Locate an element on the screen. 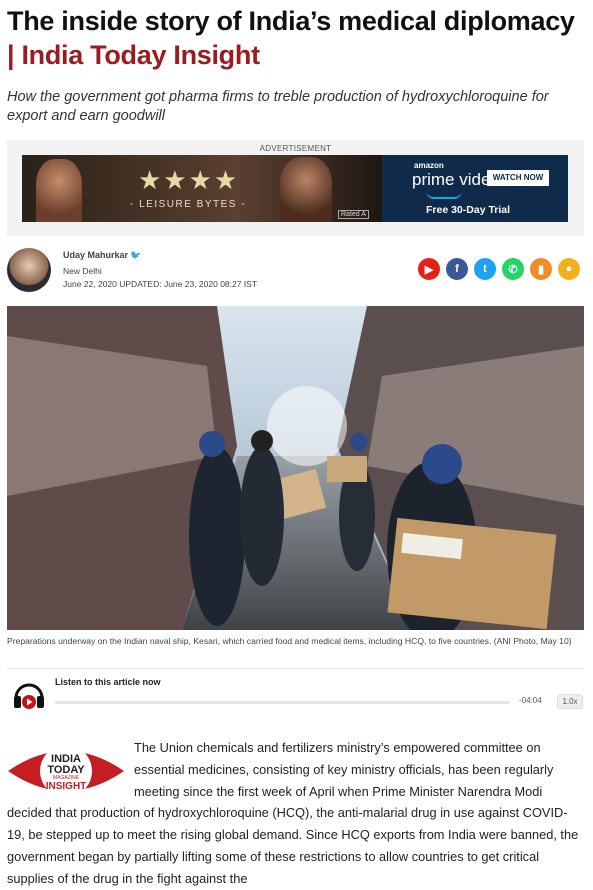 Image resolution: width=593 pixels, height=890 pixels. twitter-bird-icon: 🐦 is located at coordinates (135, 255).